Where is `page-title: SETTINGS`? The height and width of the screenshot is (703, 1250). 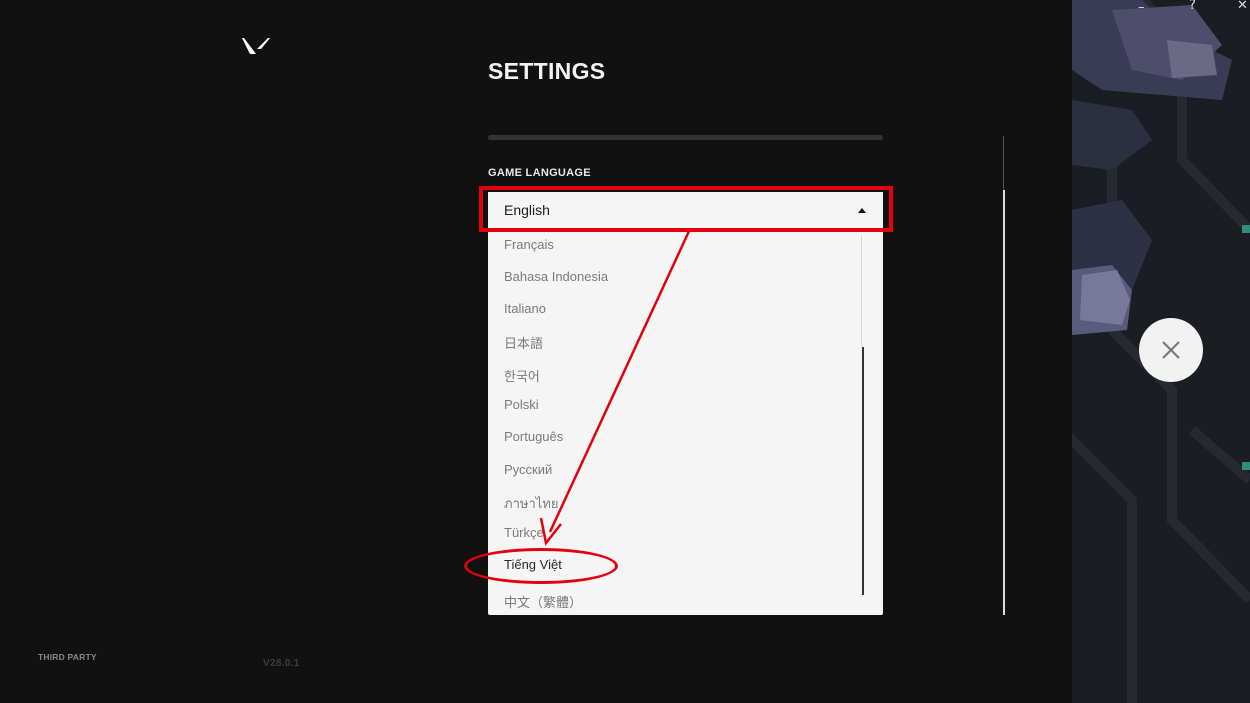
page-title: SETTINGS is located at coordinates (547, 71).